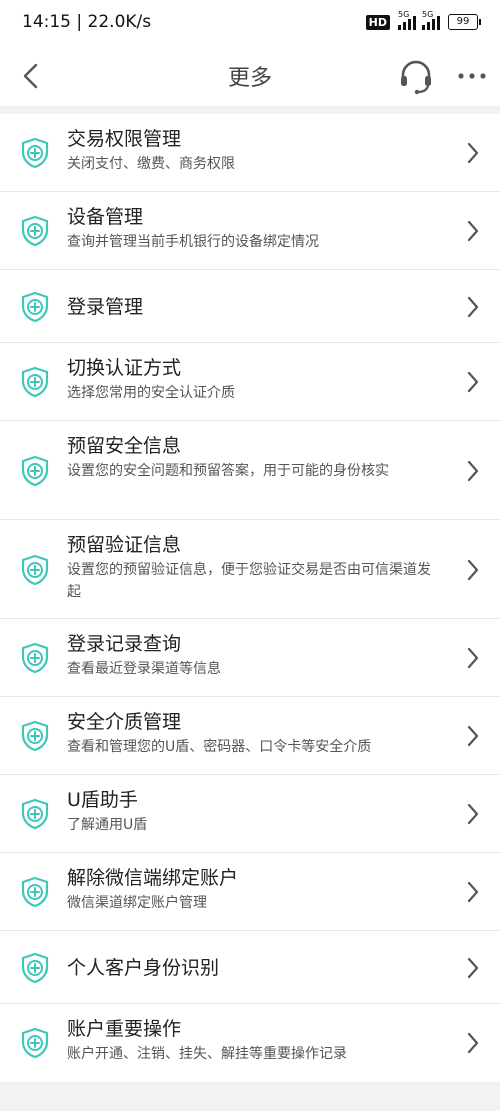 The image size is (500, 1111). What do you see at coordinates (419, 20) in the screenshot?
I see `signal-indicators: 5G 5G` at bounding box center [419, 20].